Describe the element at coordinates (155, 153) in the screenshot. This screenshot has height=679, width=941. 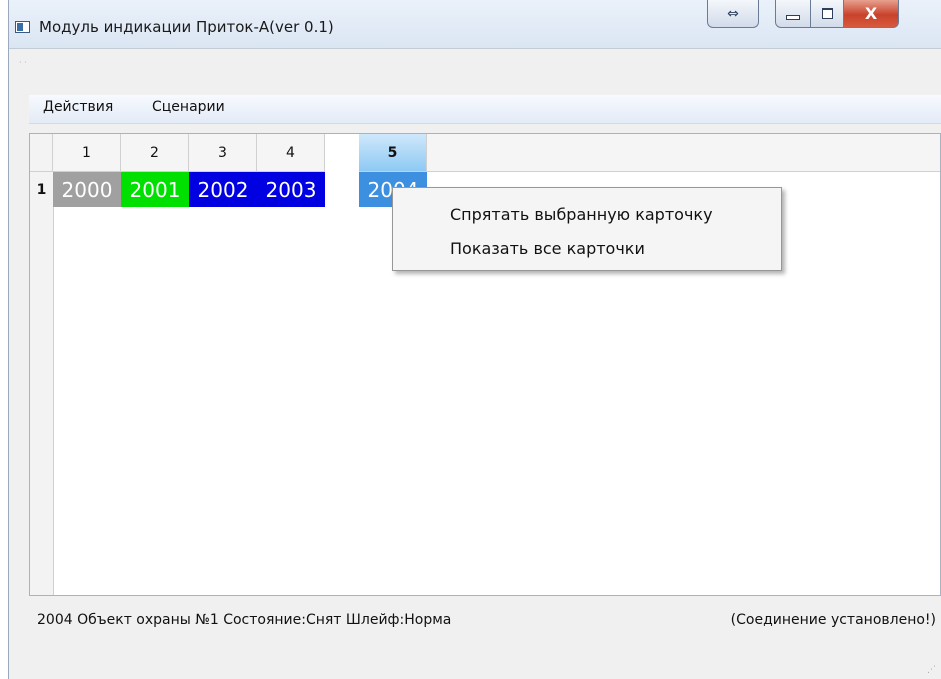
I see `column-header-2: 2` at that location.